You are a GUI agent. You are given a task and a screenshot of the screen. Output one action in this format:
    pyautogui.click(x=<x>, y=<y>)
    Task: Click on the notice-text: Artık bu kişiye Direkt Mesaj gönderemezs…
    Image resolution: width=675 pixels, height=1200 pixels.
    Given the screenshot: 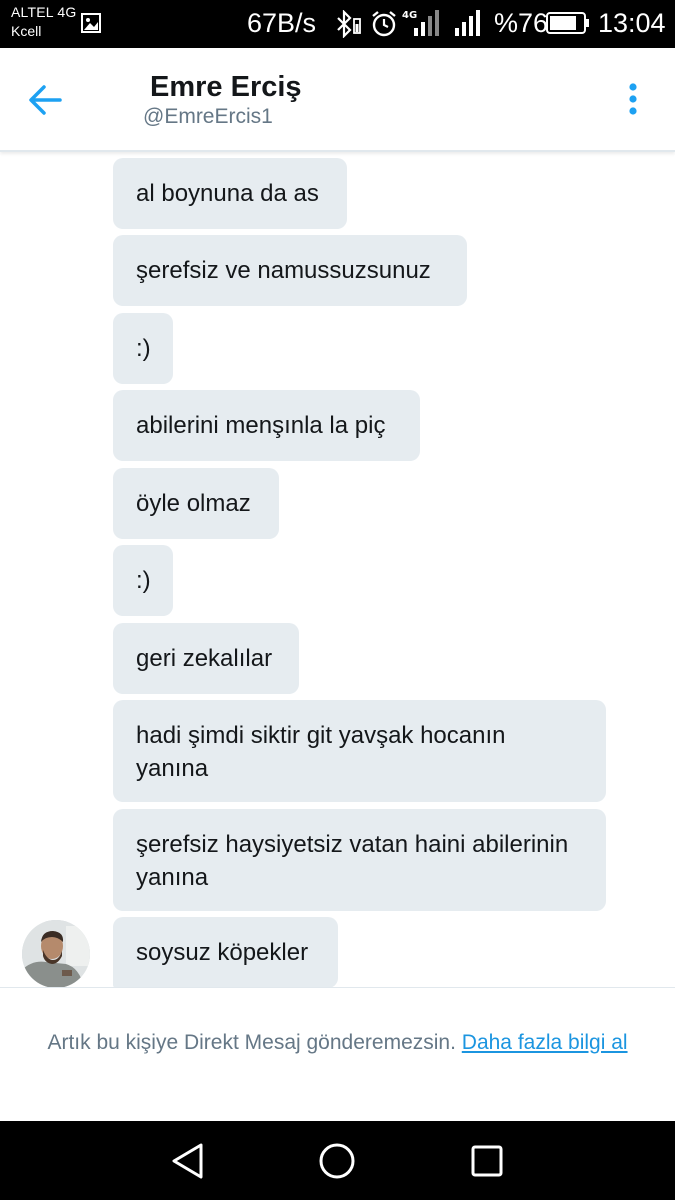 What is the action you would take?
    pyautogui.click(x=251, y=1042)
    